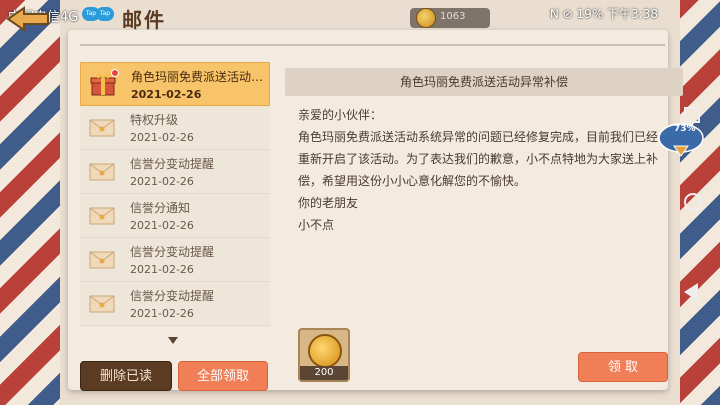 The height and width of the screenshot is (405, 720). I want to click on status-bar: 中国电信4G Tap Tap N ⊘ 19% 下午3:38, so click(360, 14).